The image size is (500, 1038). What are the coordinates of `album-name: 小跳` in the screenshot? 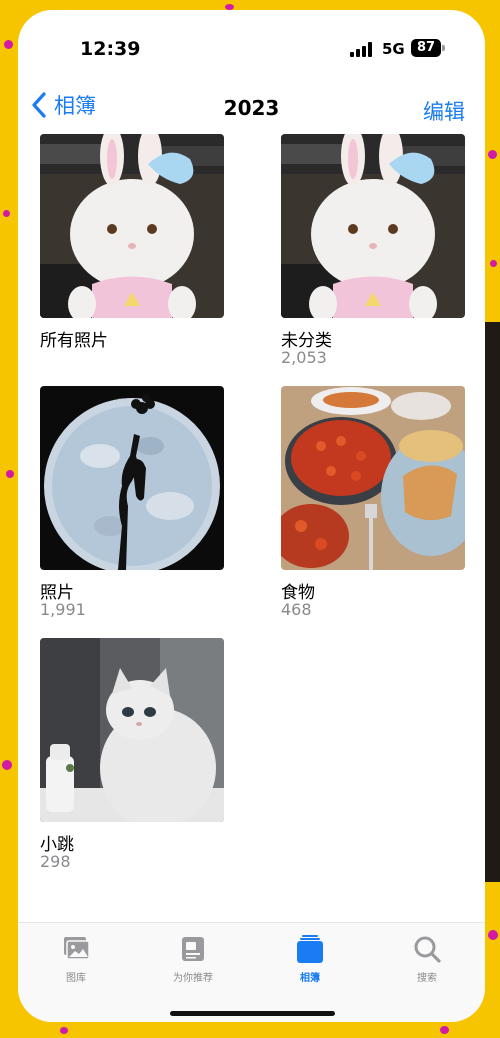 It's located at (57, 845).